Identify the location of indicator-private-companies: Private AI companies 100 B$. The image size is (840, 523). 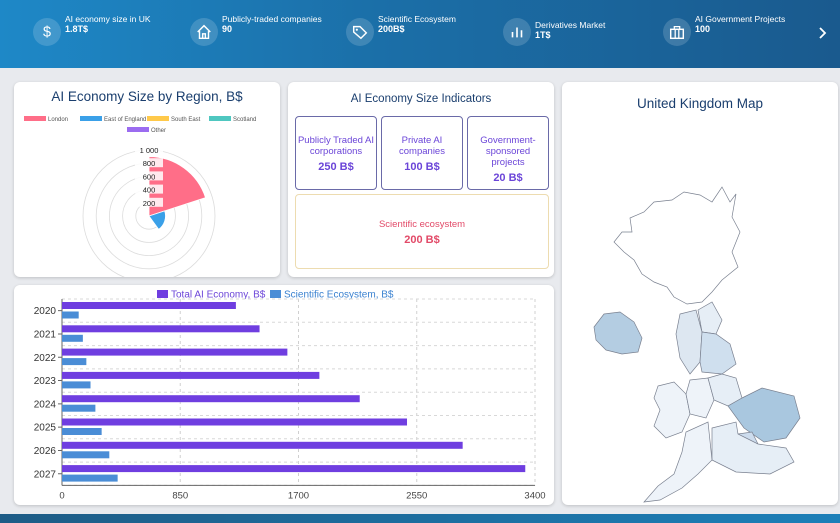
(422, 153).